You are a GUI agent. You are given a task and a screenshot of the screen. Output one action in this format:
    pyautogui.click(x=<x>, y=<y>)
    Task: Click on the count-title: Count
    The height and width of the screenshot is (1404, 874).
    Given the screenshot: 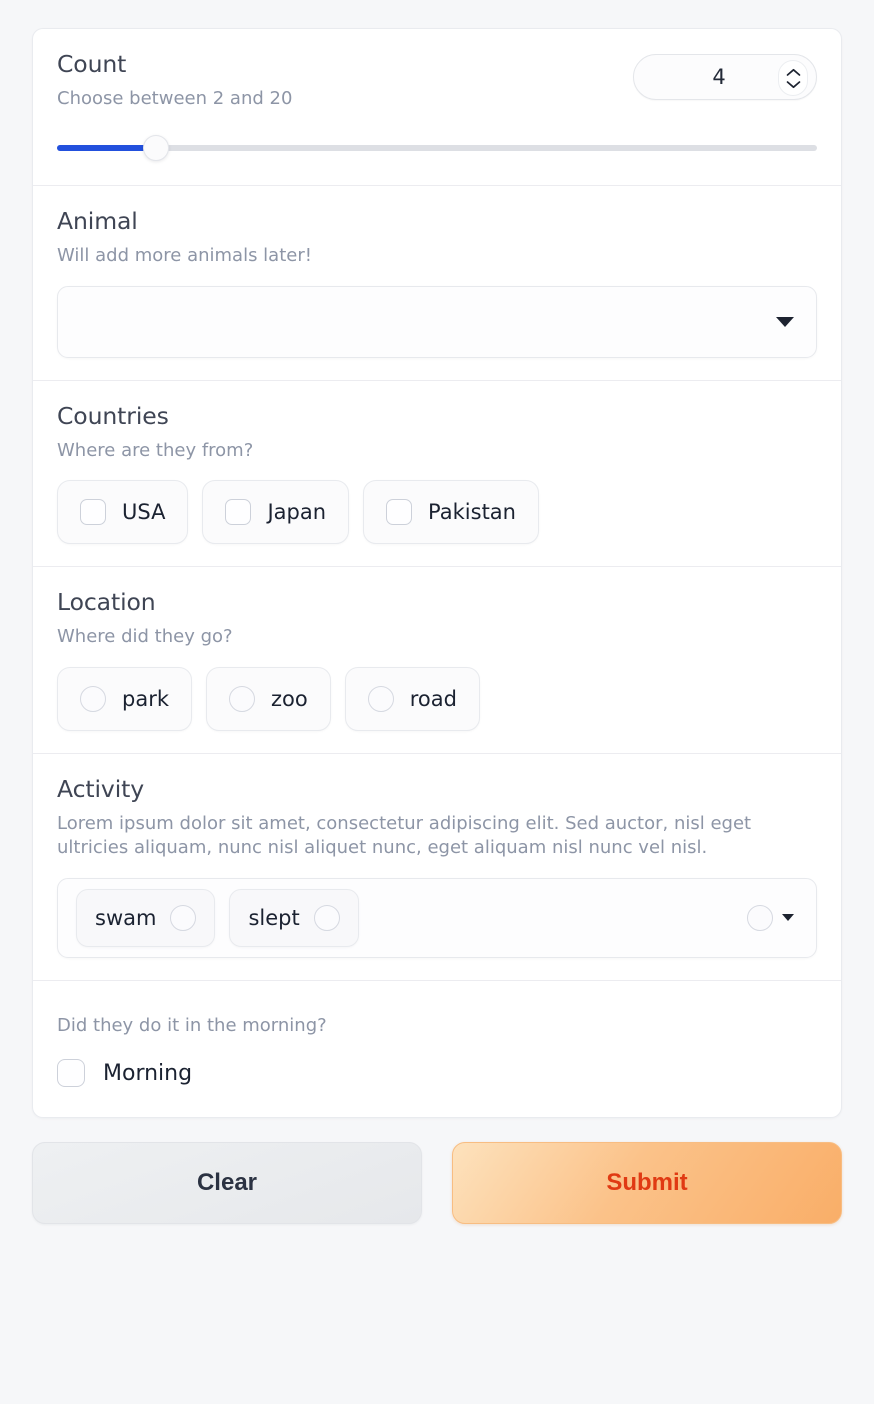 What is the action you would take?
    pyautogui.click(x=92, y=64)
    